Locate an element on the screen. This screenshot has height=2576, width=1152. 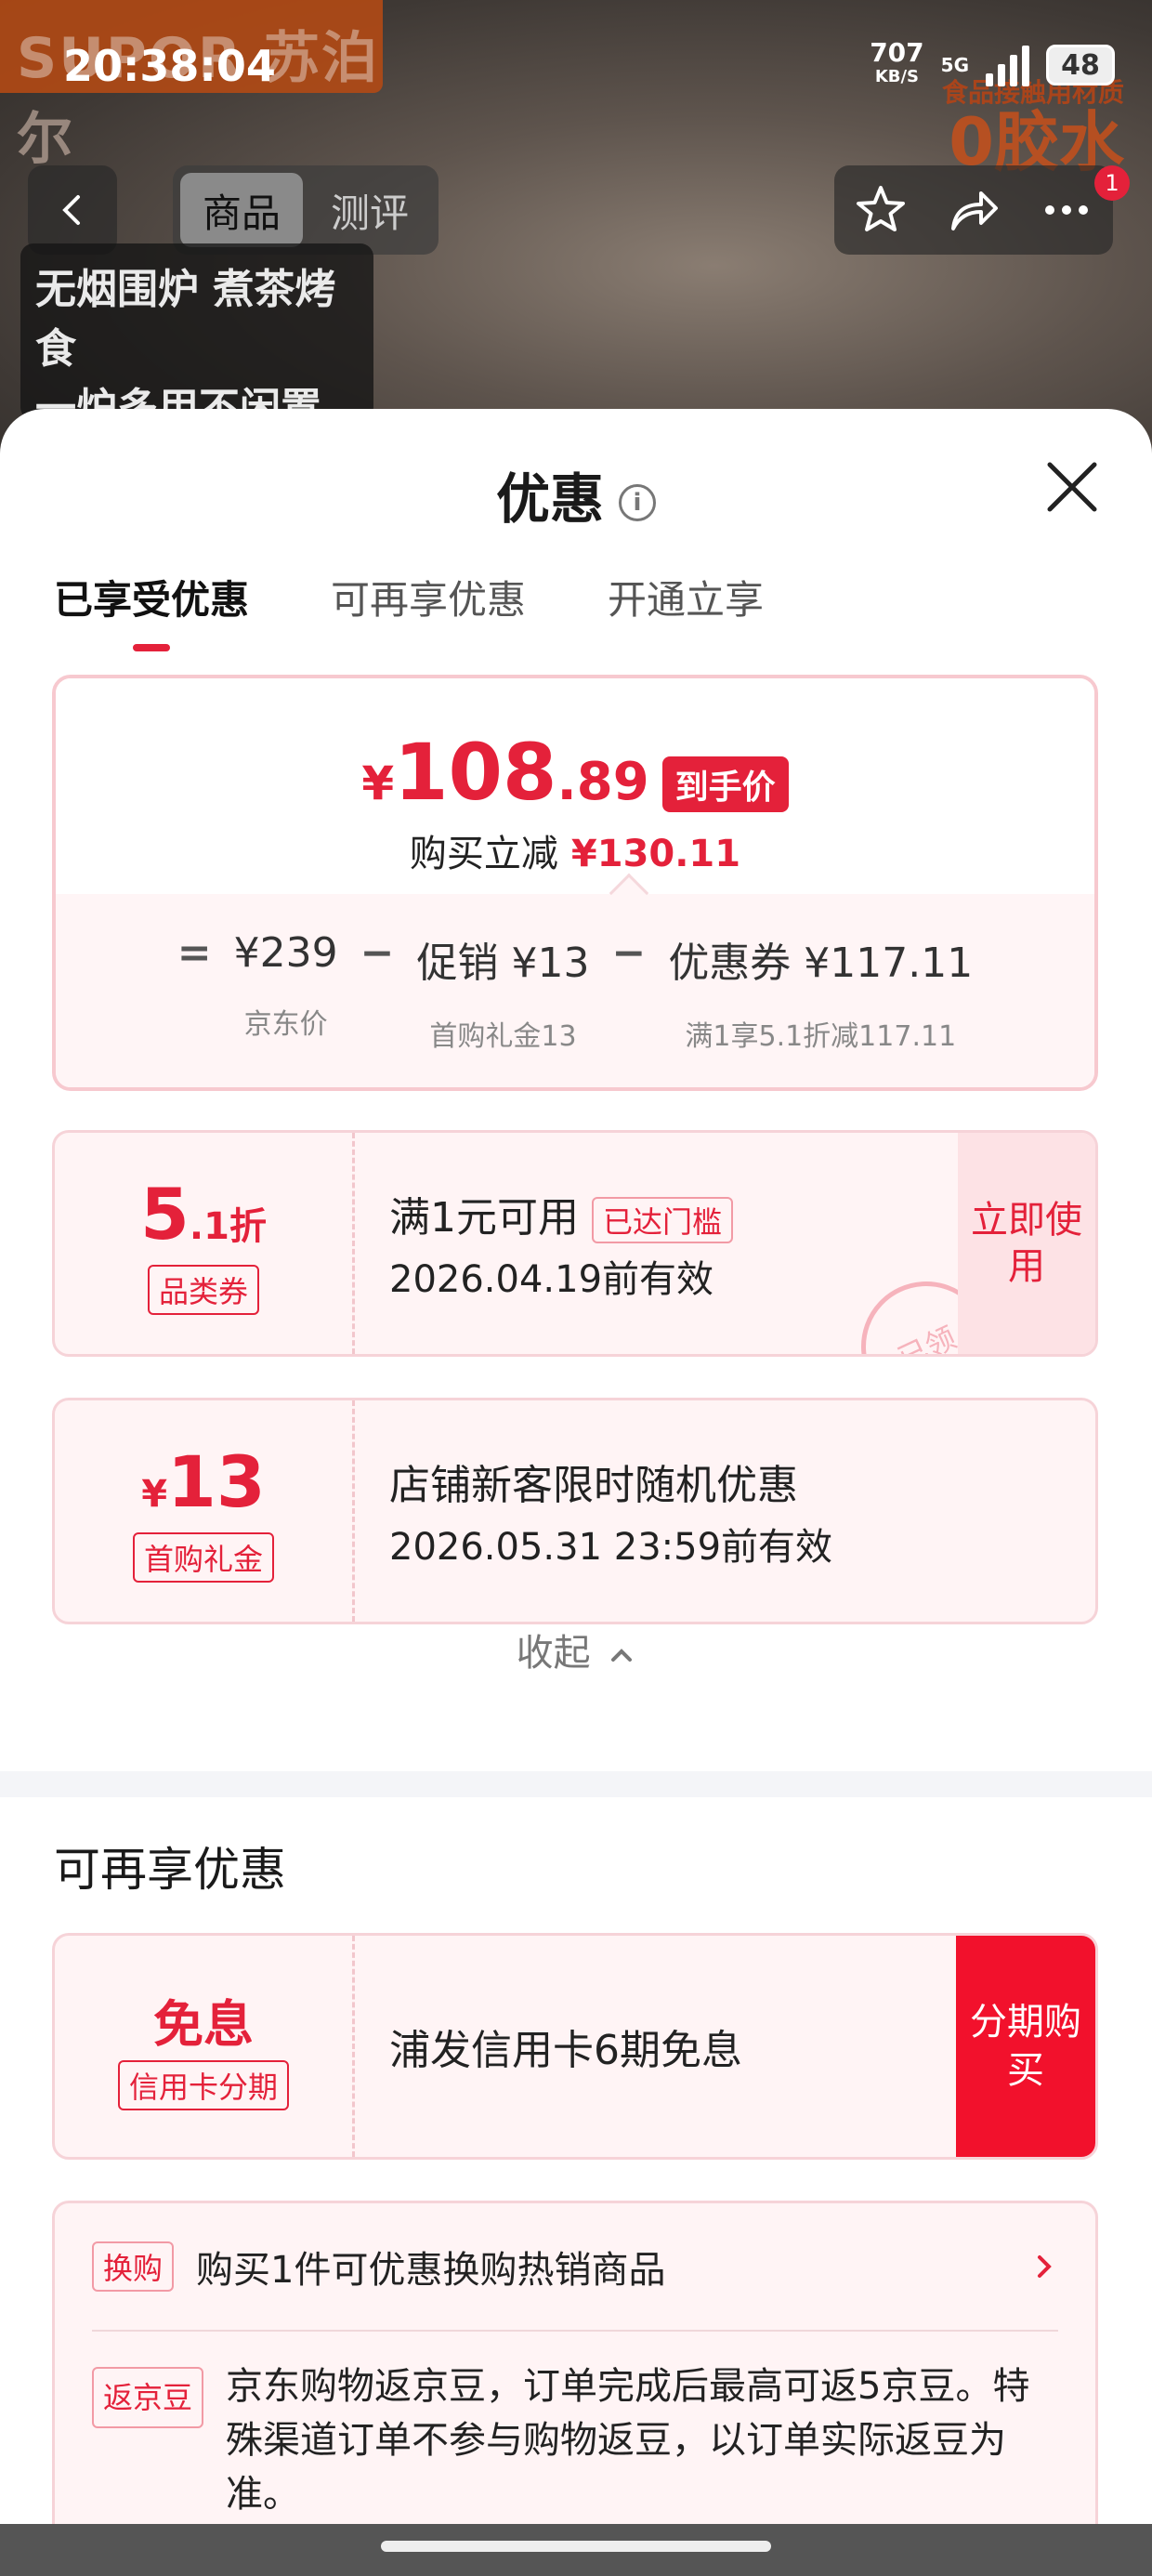
nav-actions is located at coordinates (973, 210).